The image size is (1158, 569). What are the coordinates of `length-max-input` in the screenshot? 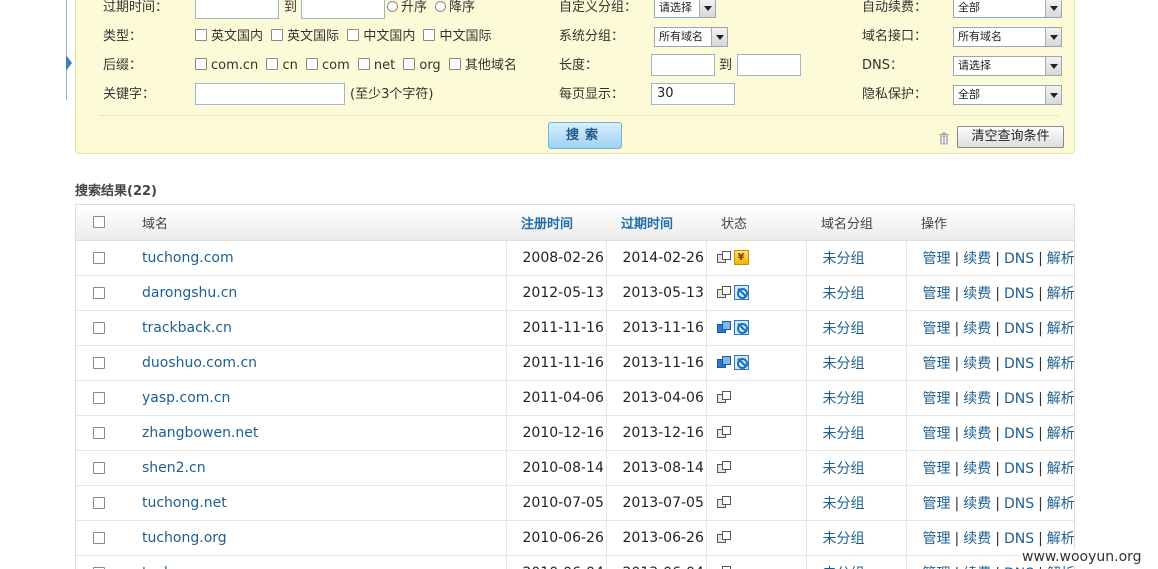 It's located at (769, 65).